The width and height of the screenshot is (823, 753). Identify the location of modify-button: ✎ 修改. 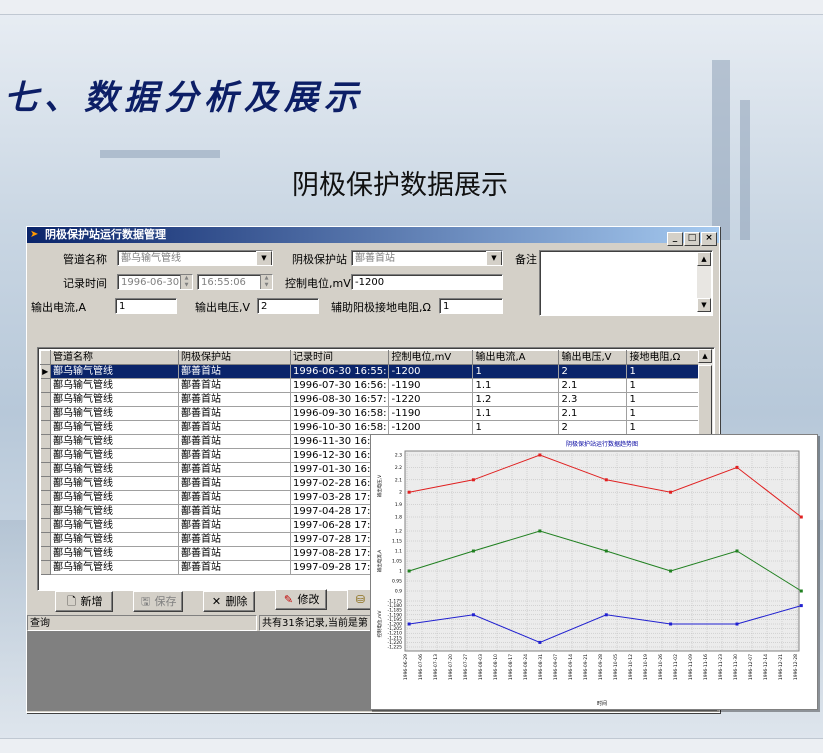
(301, 599).